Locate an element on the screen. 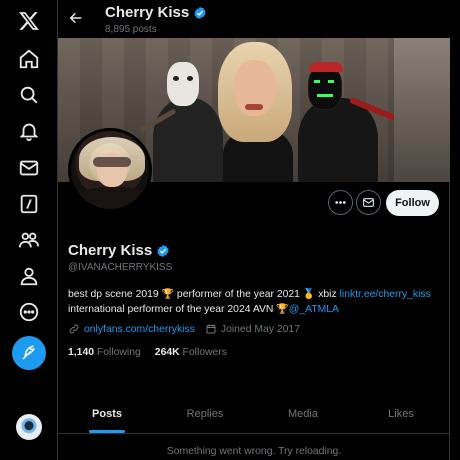 The width and height of the screenshot is (460, 460). left-nav-rail is located at coordinates (29, 230).